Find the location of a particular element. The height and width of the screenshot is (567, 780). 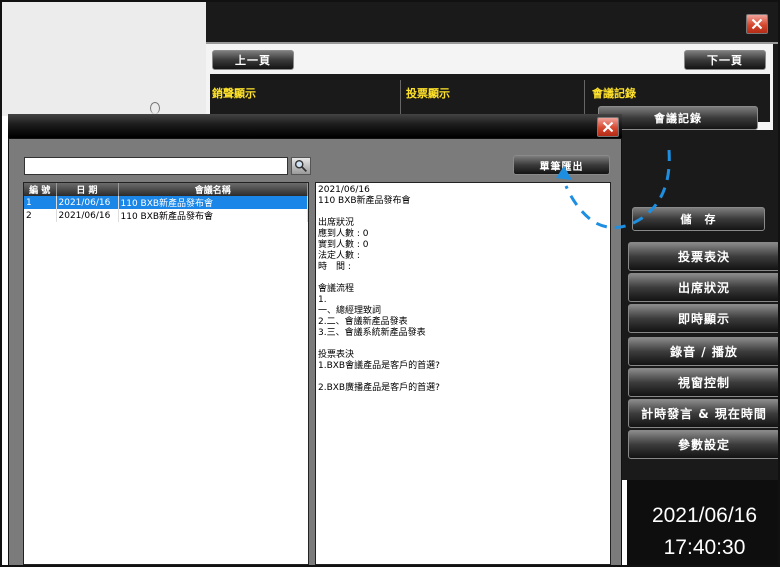

detail-line: 一、總經理致詞 is located at coordinates (350, 311).